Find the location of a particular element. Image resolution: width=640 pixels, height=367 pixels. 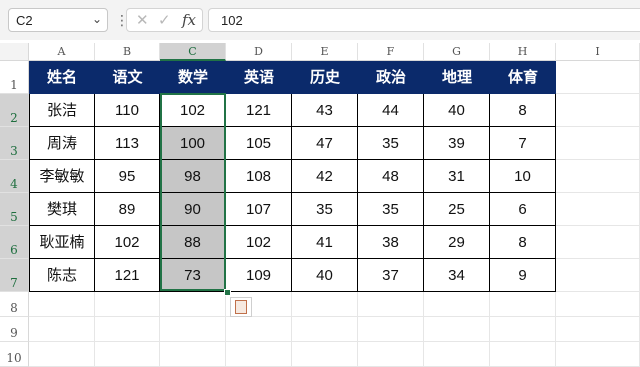

table-cell: 耿亚楠 is located at coordinates (62, 242).